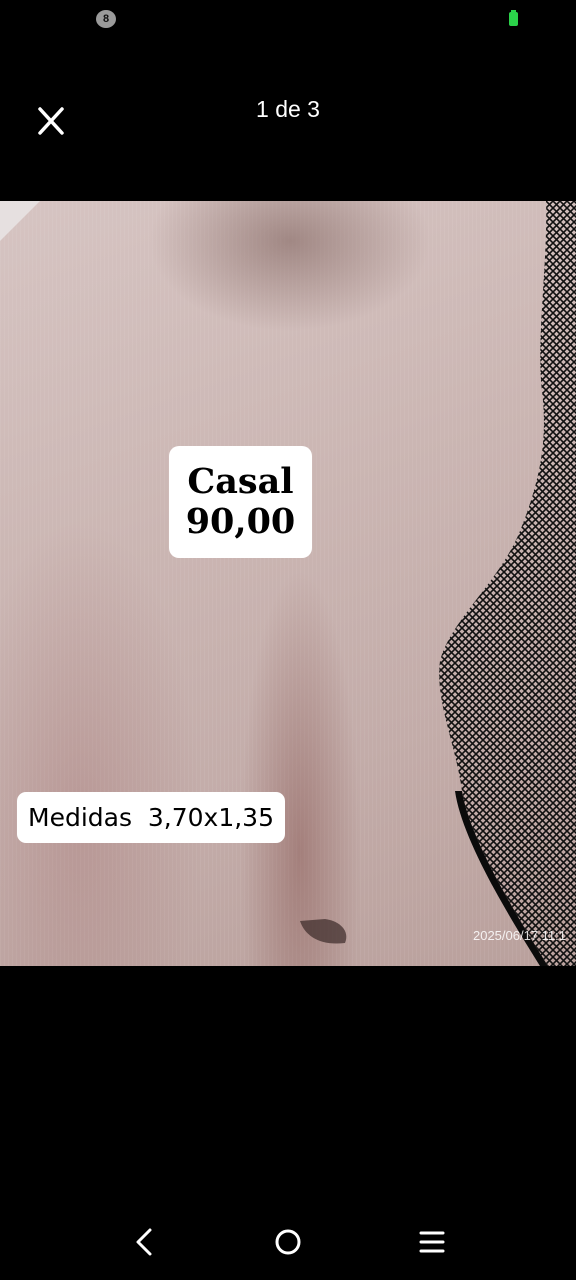 The width and height of the screenshot is (576, 1280). I want to click on recents-button, so click(432, 1242).